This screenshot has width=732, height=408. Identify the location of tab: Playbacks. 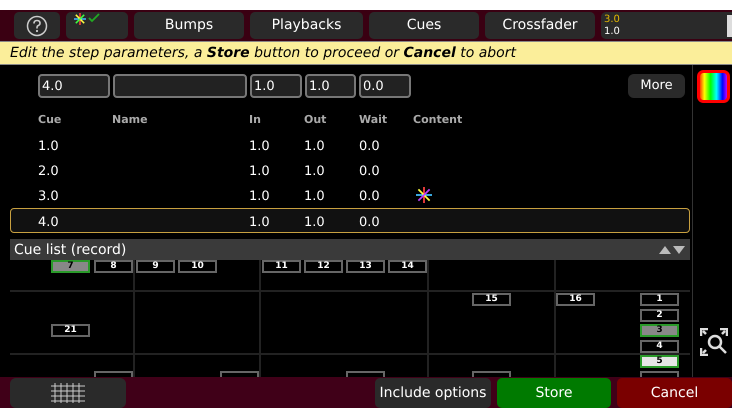
(306, 25).